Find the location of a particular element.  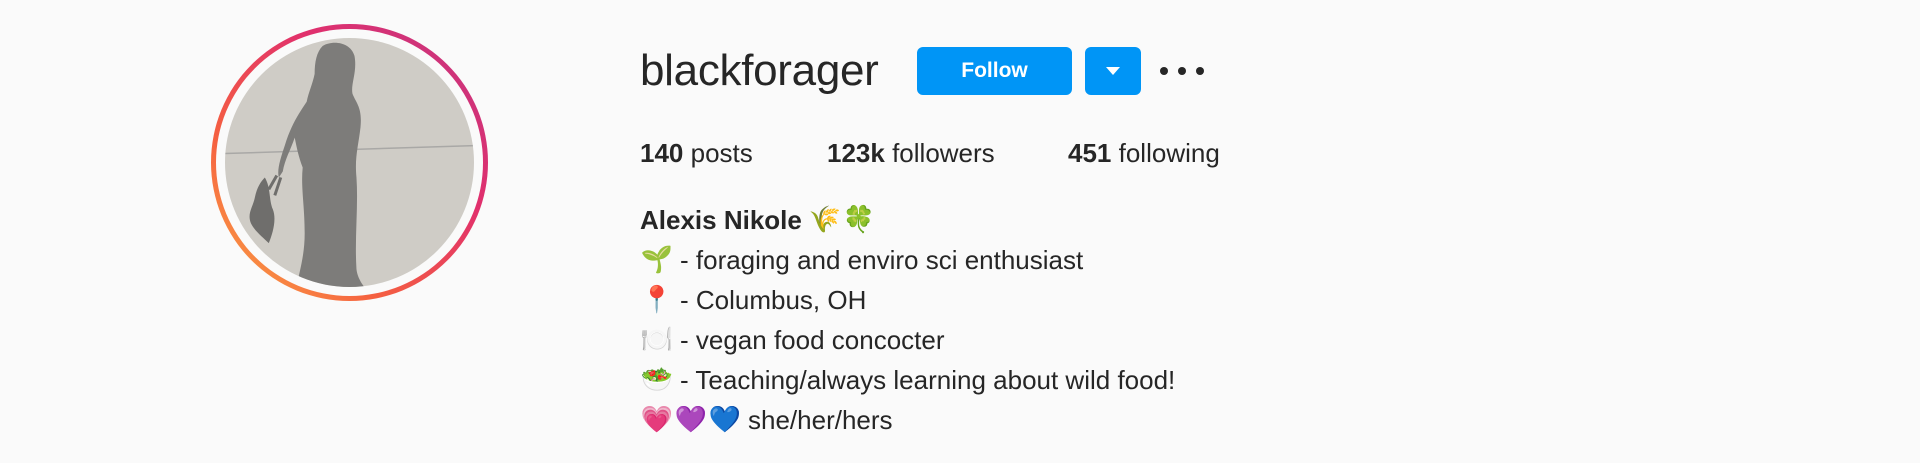

bio-line-text: - Columbus, OH is located at coordinates (773, 300).